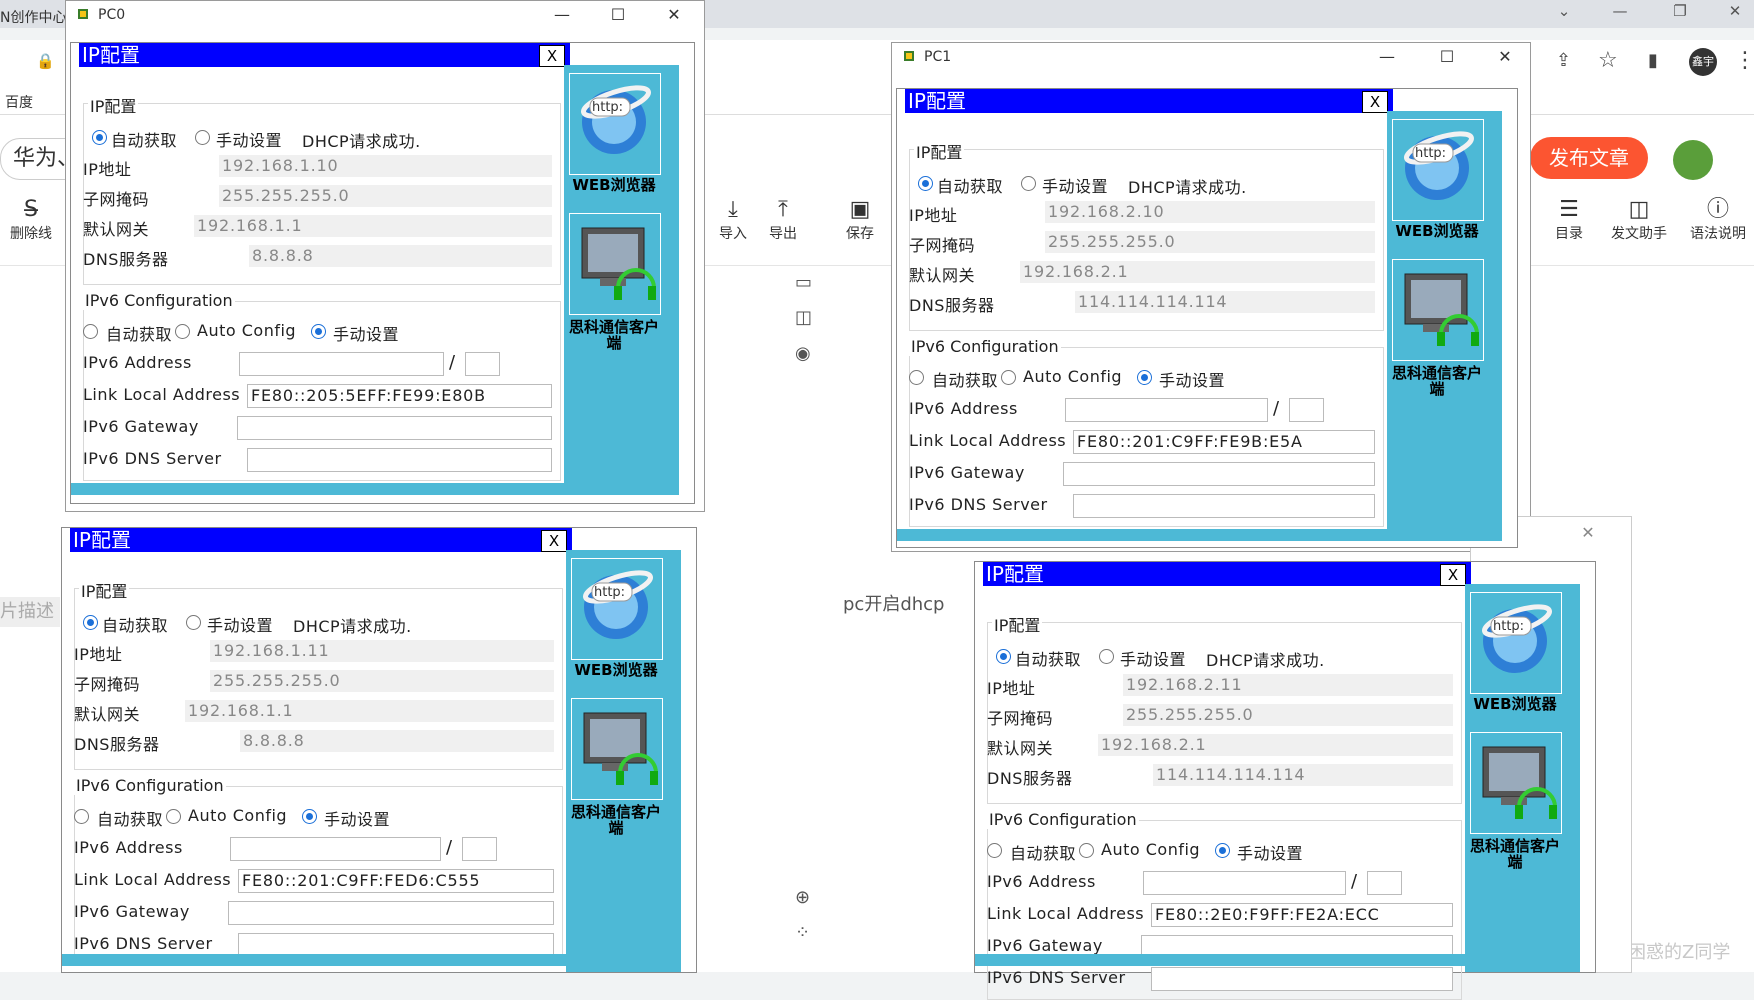  What do you see at coordinates (1564, 11) in the screenshot?
I see `browser-chevron-icon: ⌄` at bounding box center [1564, 11].